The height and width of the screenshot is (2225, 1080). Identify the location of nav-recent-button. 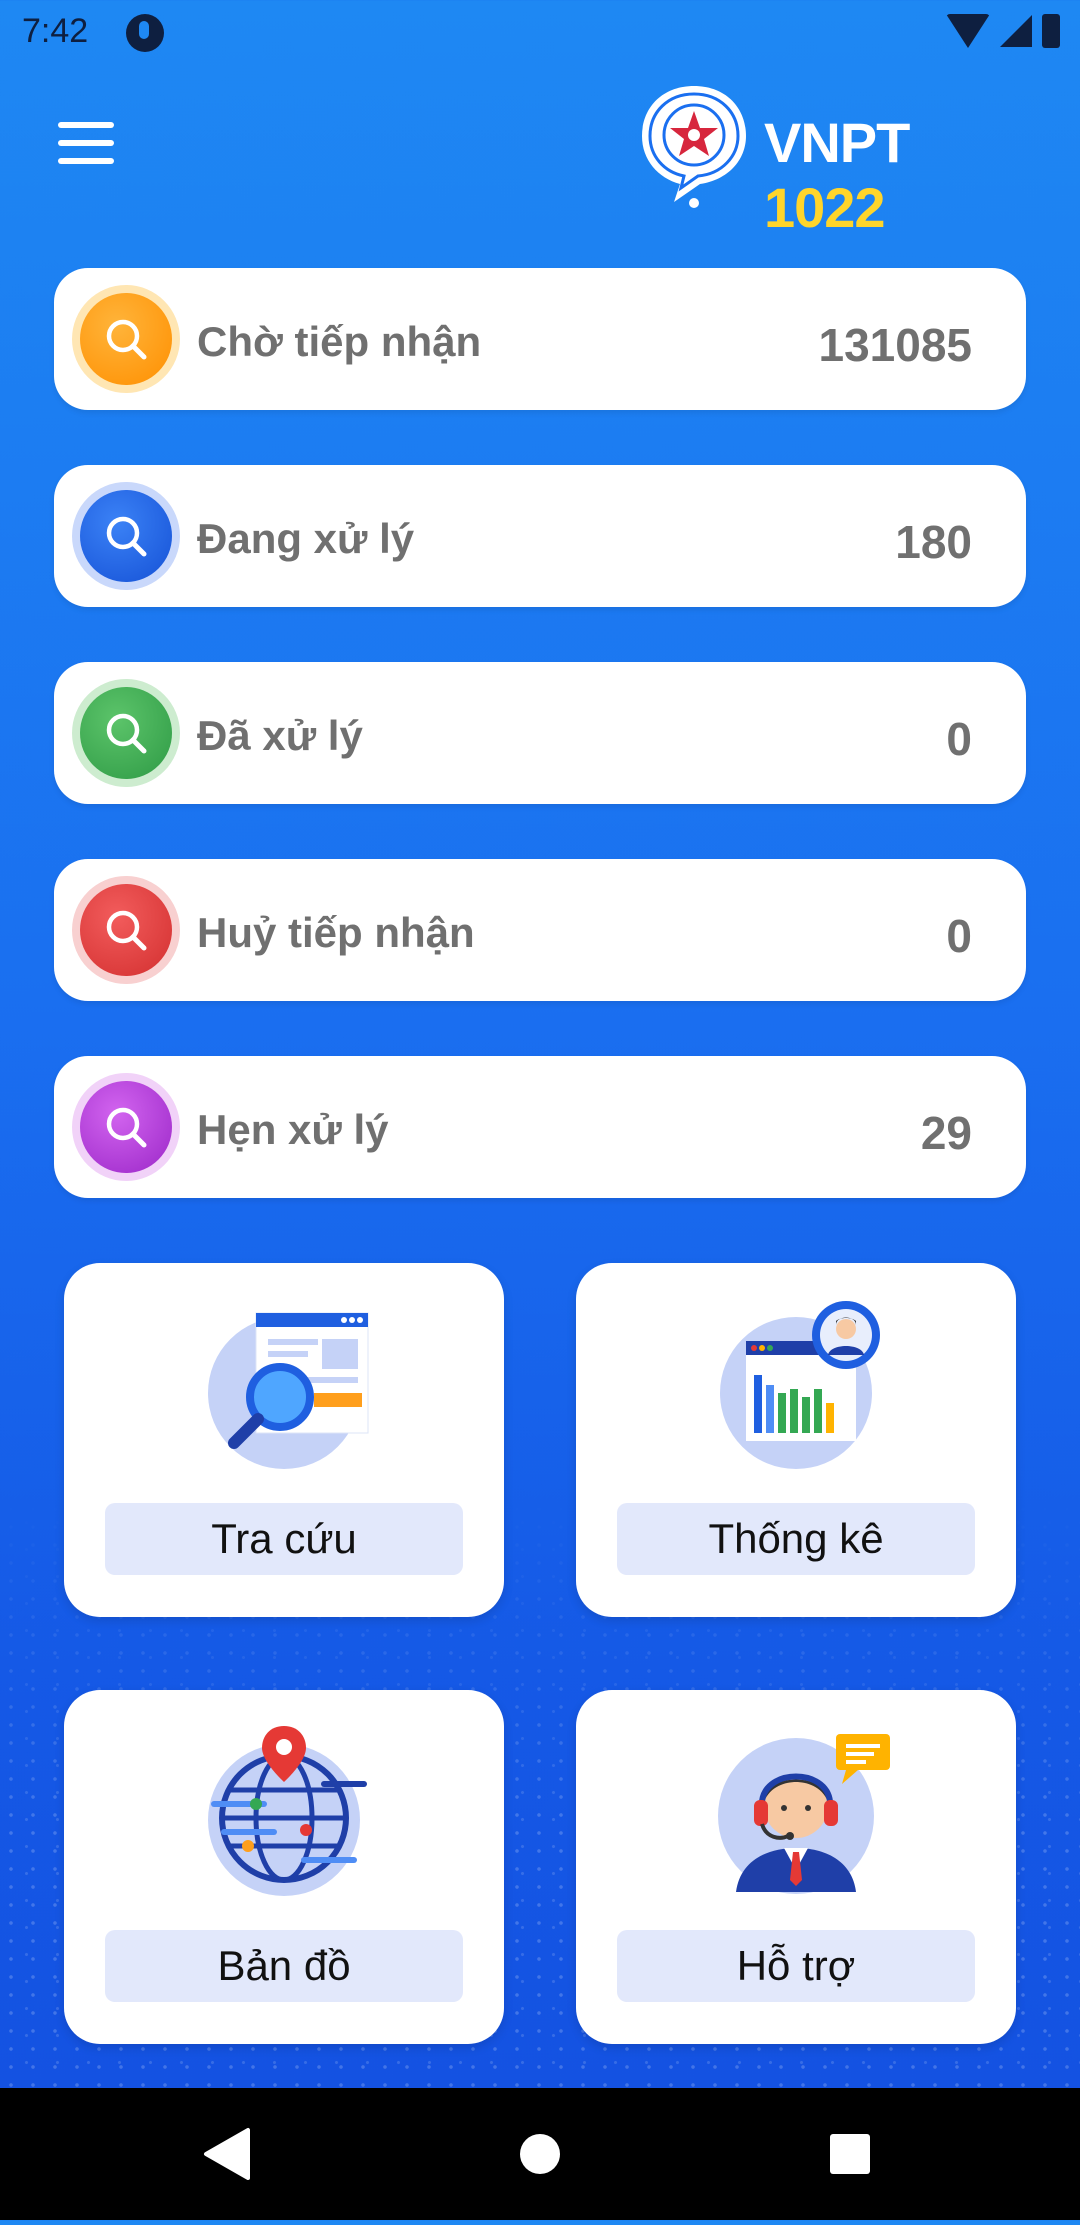
(850, 2154).